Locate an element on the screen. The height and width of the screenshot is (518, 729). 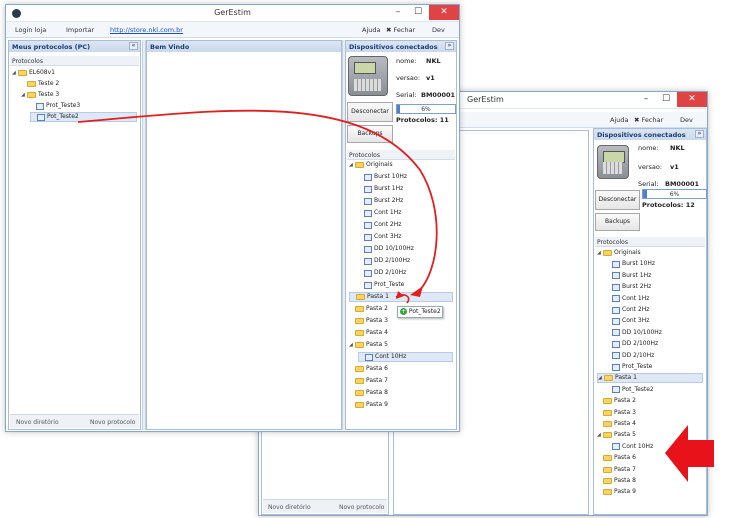
collapse-button: « is located at coordinates (133, 46).